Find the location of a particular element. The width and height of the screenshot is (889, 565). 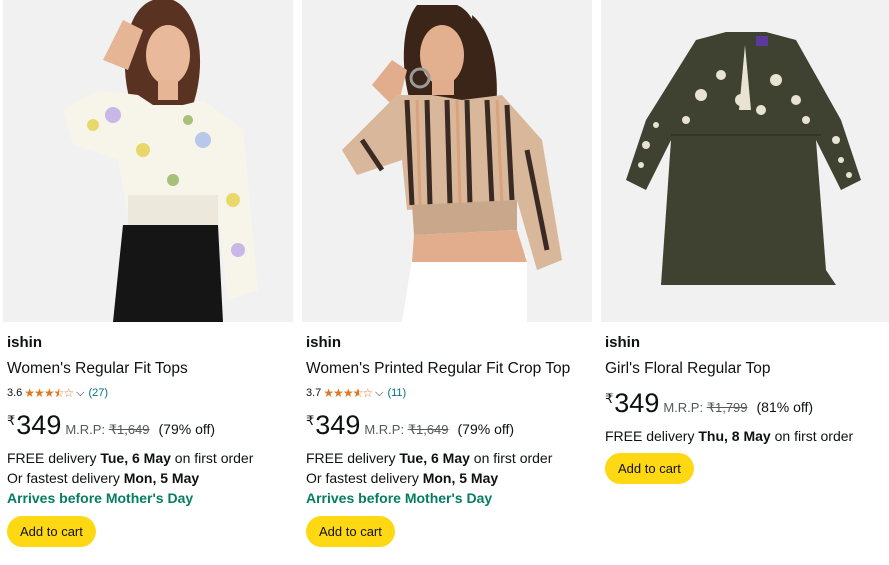

rating-value: 3.6 is located at coordinates (15, 393).